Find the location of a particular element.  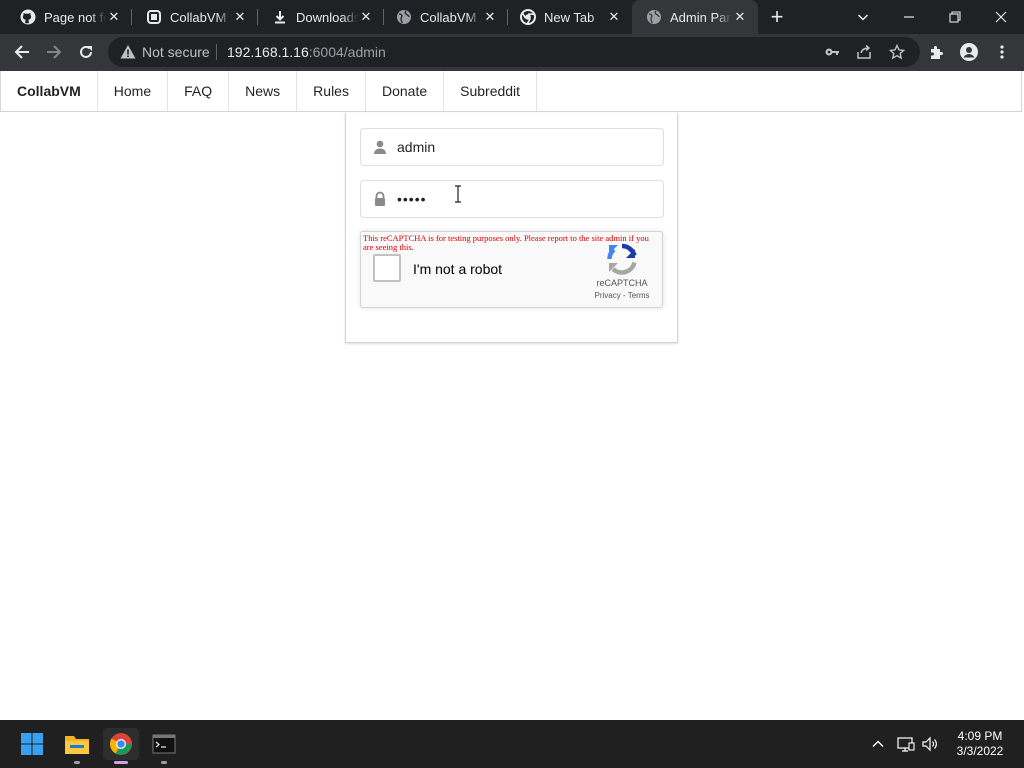

reload-icon is located at coordinates (86, 51).